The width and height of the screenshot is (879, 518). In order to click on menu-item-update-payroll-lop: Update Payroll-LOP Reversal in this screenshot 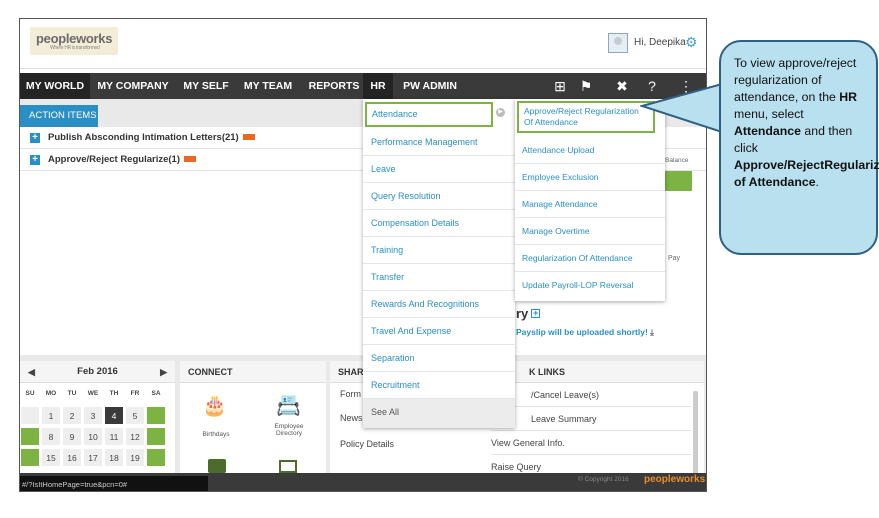, I will do `click(590, 285)`.